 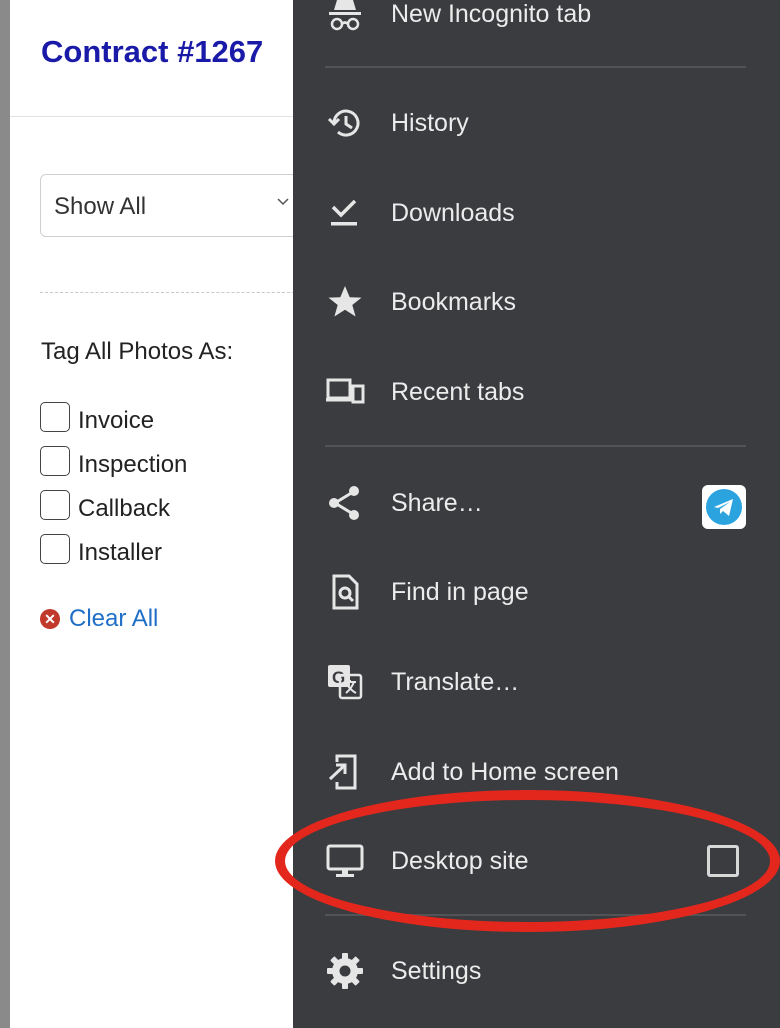 What do you see at coordinates (491, 14) in the screenshot?
I see `menu-item-label: New Incognito tab` at bounding box center [491, 14].